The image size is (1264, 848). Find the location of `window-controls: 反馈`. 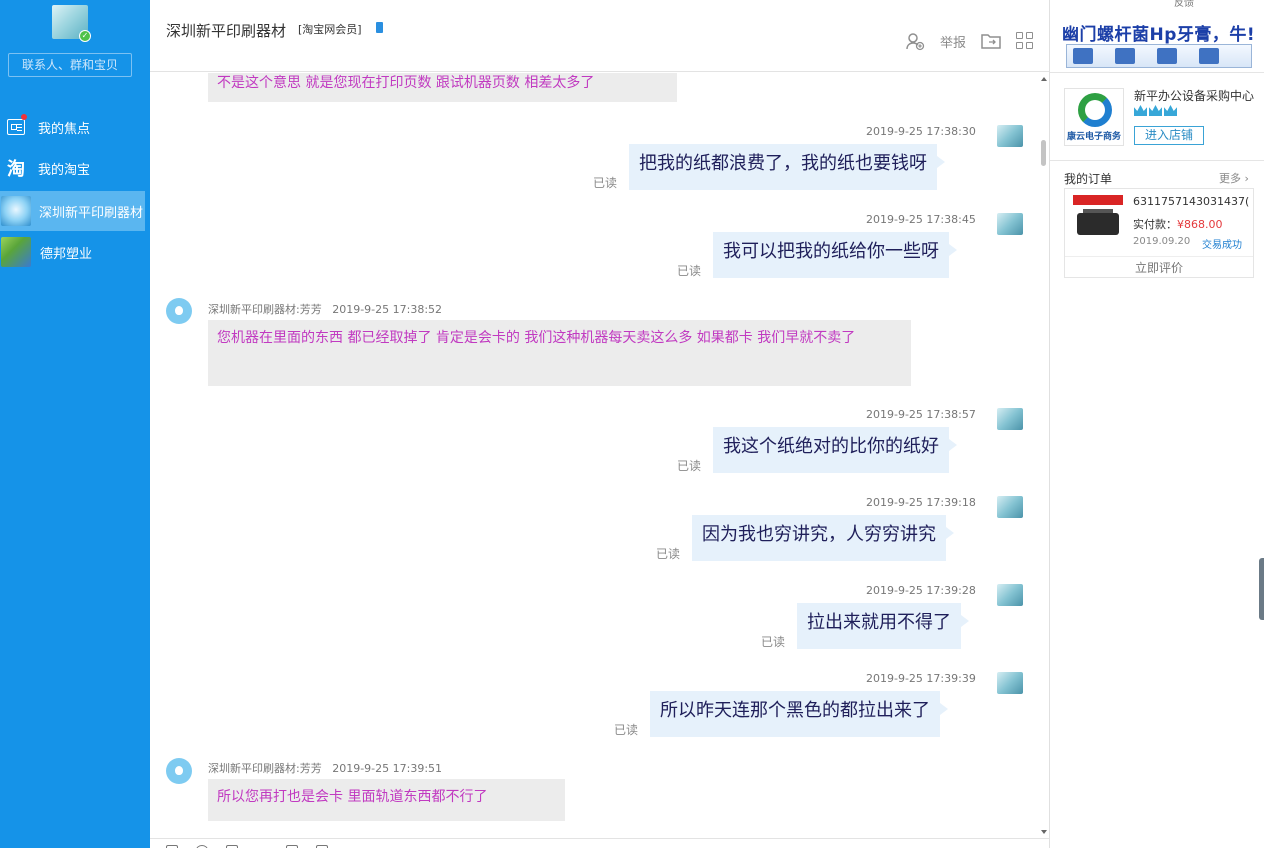

window-controls: 反馈 is located at coordinates (1157, 5).